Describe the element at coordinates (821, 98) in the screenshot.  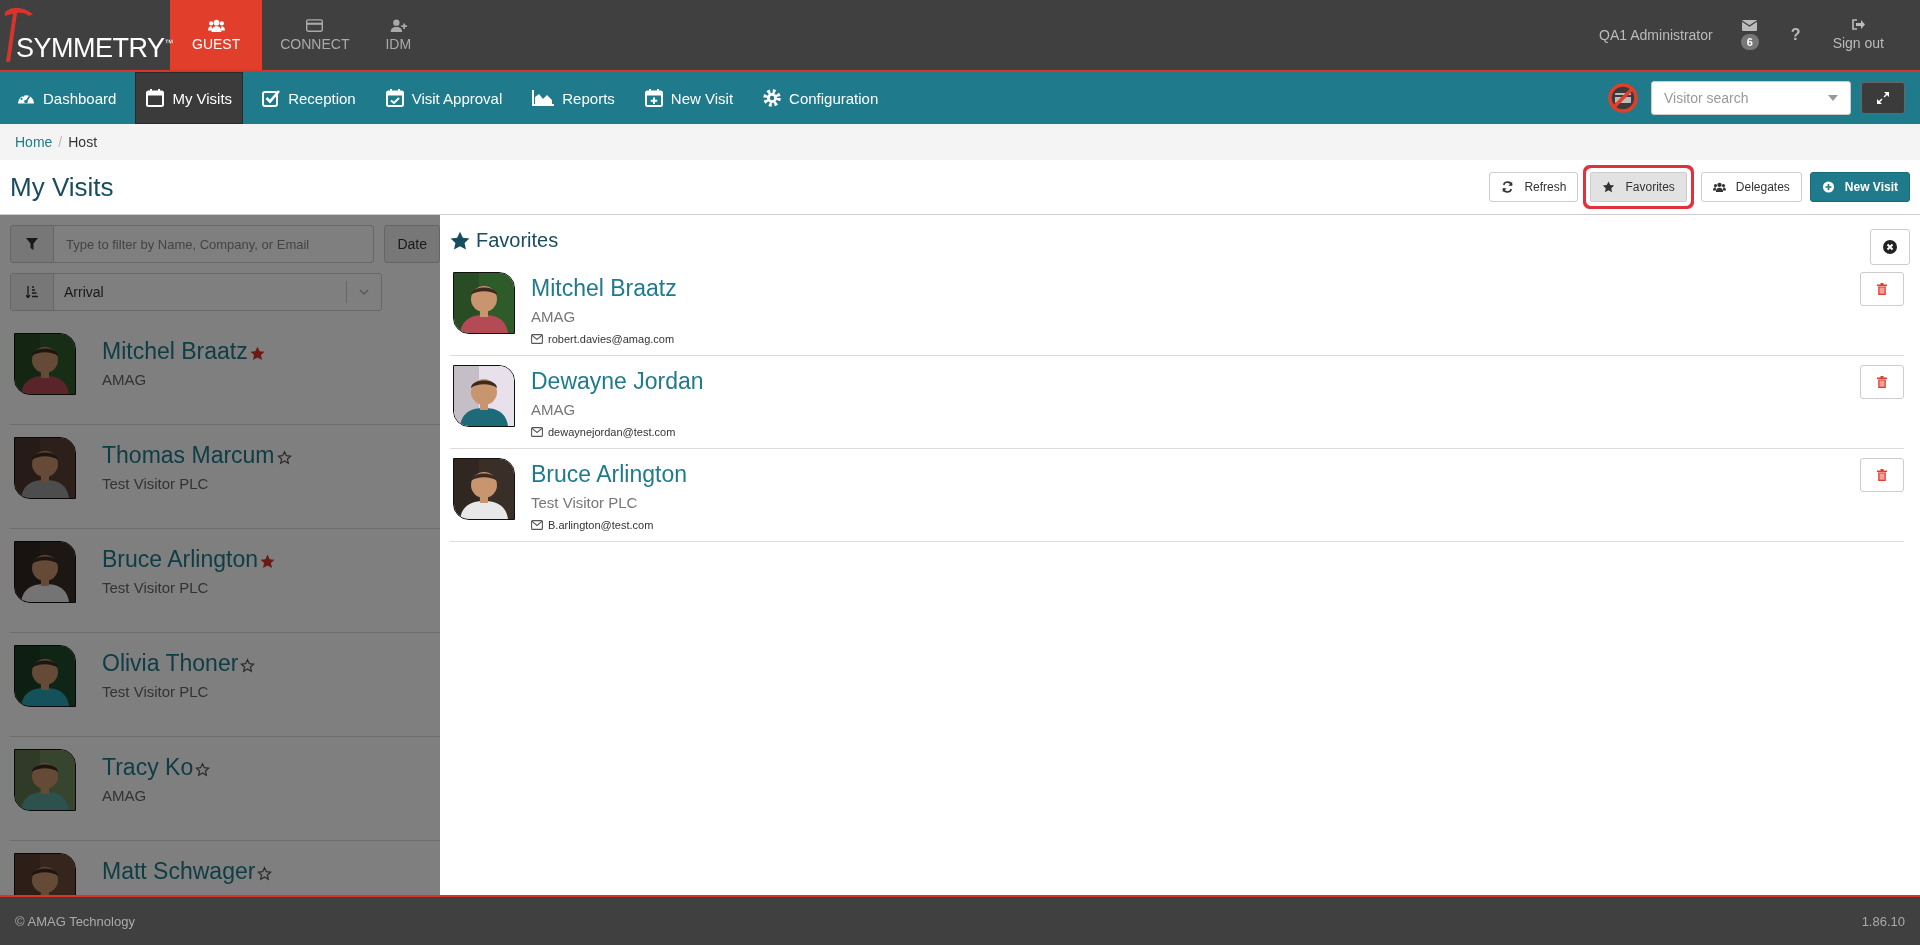
I see `nav-tab: Configuration` at that location.